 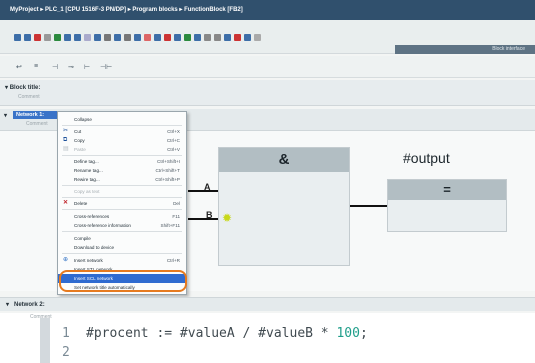 What do you see at coordinates (80, 149) in the screenshot?
I see `menu-item-label: Paste` at bounding box center [80, 149].